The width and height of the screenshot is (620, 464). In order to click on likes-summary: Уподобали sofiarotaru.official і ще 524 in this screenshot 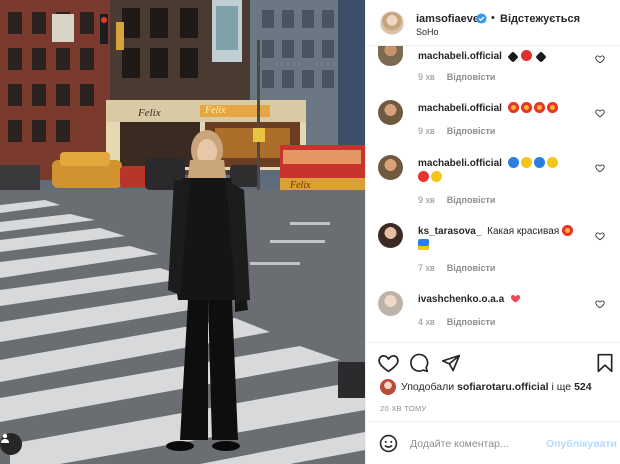, I will do `click(495, 388)`.